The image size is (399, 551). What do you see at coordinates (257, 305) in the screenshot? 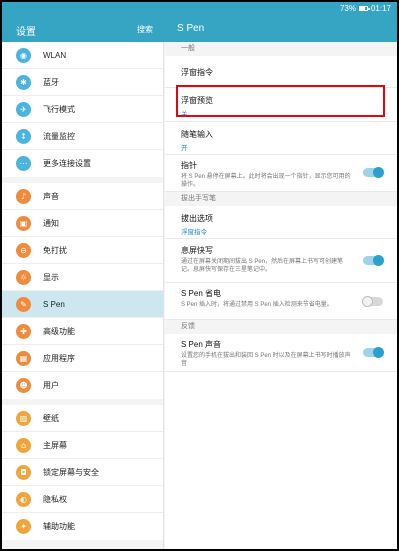
I see `power-saving-desc: S Pen 插入时，将通过禁用 S Pen 插入检测来节省电量。` at bounding box center [257, 305].